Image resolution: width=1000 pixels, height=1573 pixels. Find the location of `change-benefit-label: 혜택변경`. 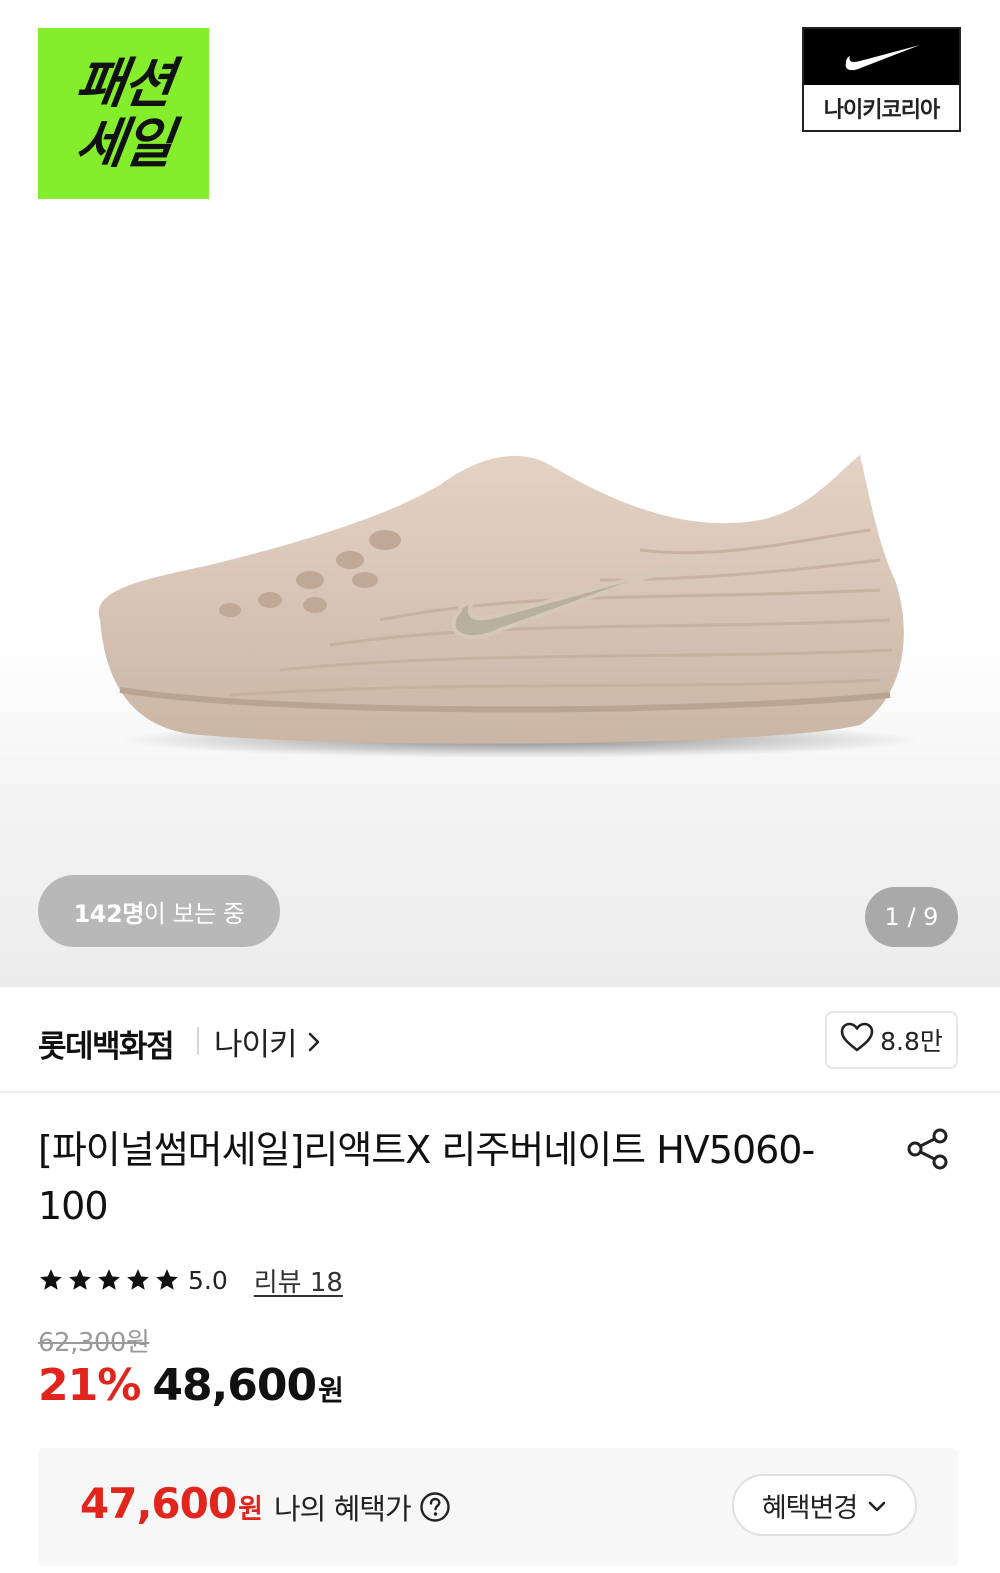

change-benefit-label: 혜택변경 is located at coordinates (809, 1508).